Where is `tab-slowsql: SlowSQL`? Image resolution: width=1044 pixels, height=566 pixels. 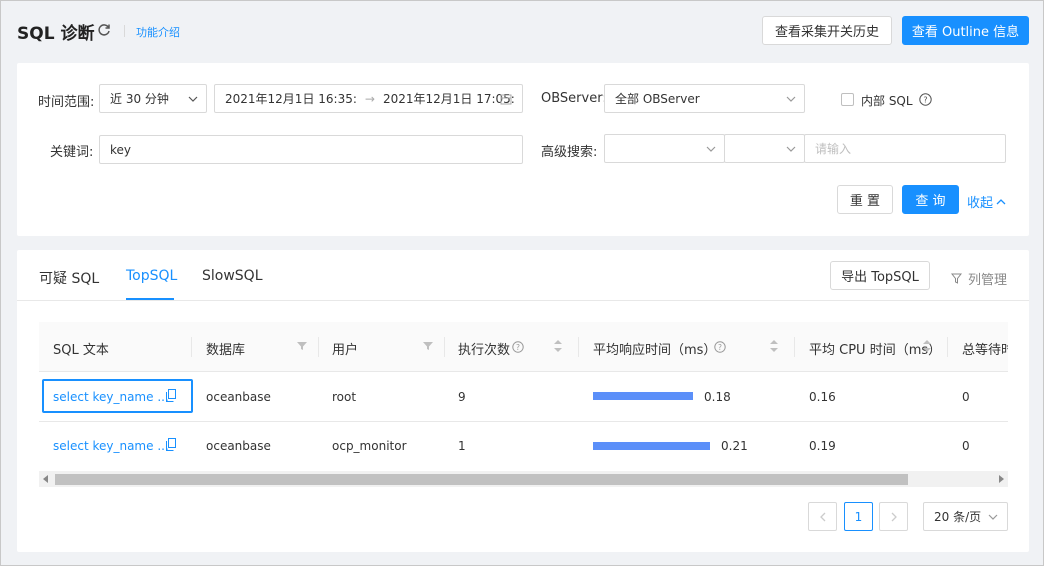 tab-slowsql: SlowSQL is located at coordinates (232, 276).